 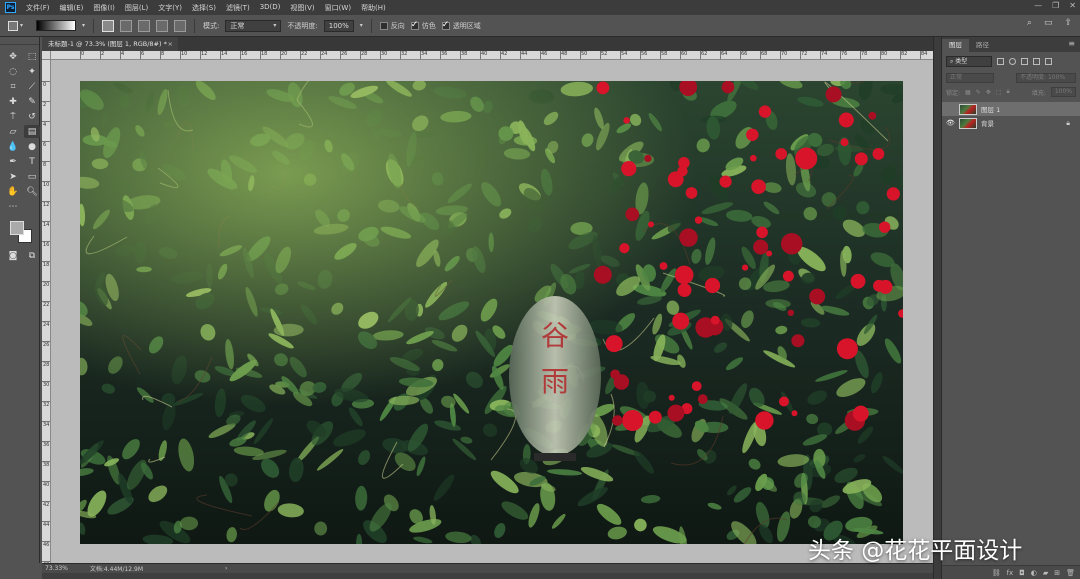 What do you see at coordinates (970, 78) in the screenshot?
I see `blend-mode-select: 正常` at bounding box center [970, 78].